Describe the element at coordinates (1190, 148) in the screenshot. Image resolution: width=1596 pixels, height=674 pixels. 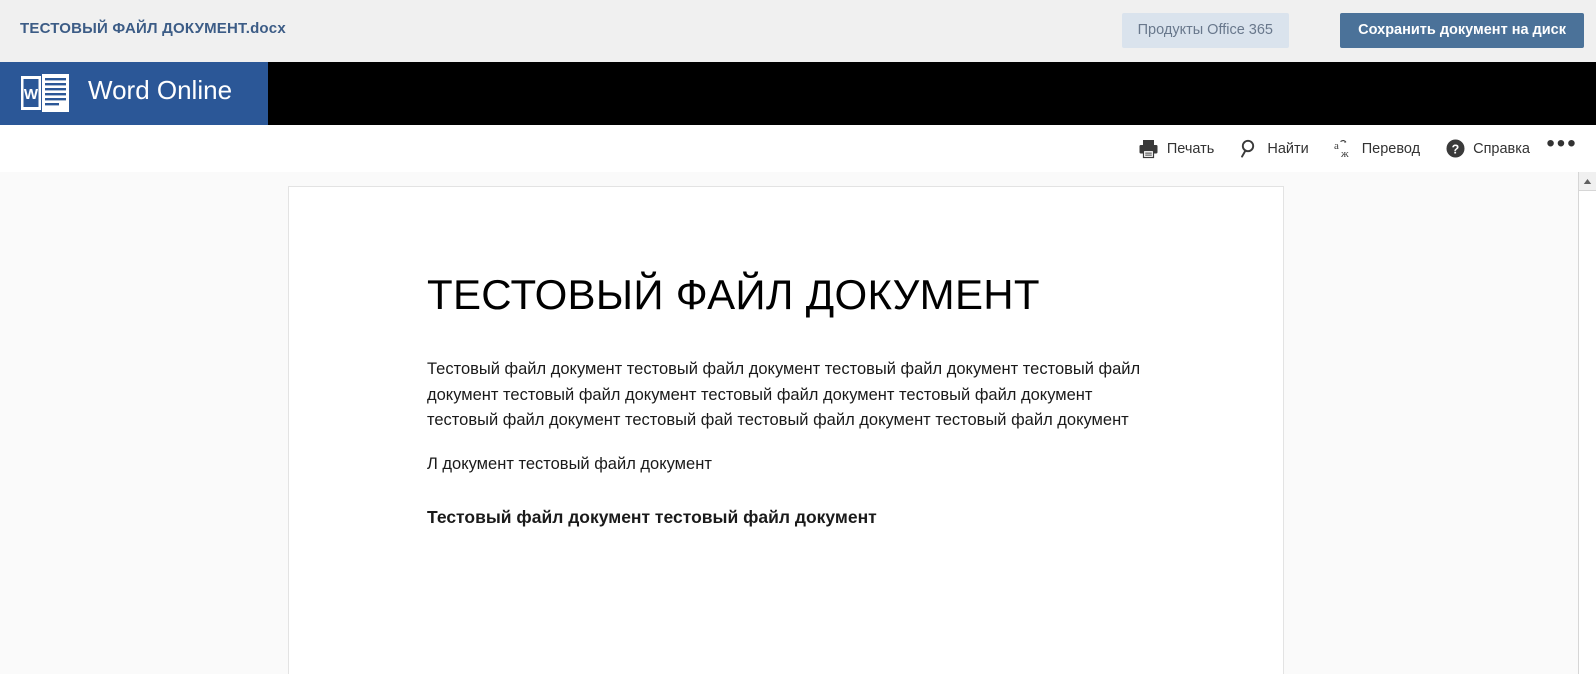
I see `toolbar-item-print-label: Печать` at that location.